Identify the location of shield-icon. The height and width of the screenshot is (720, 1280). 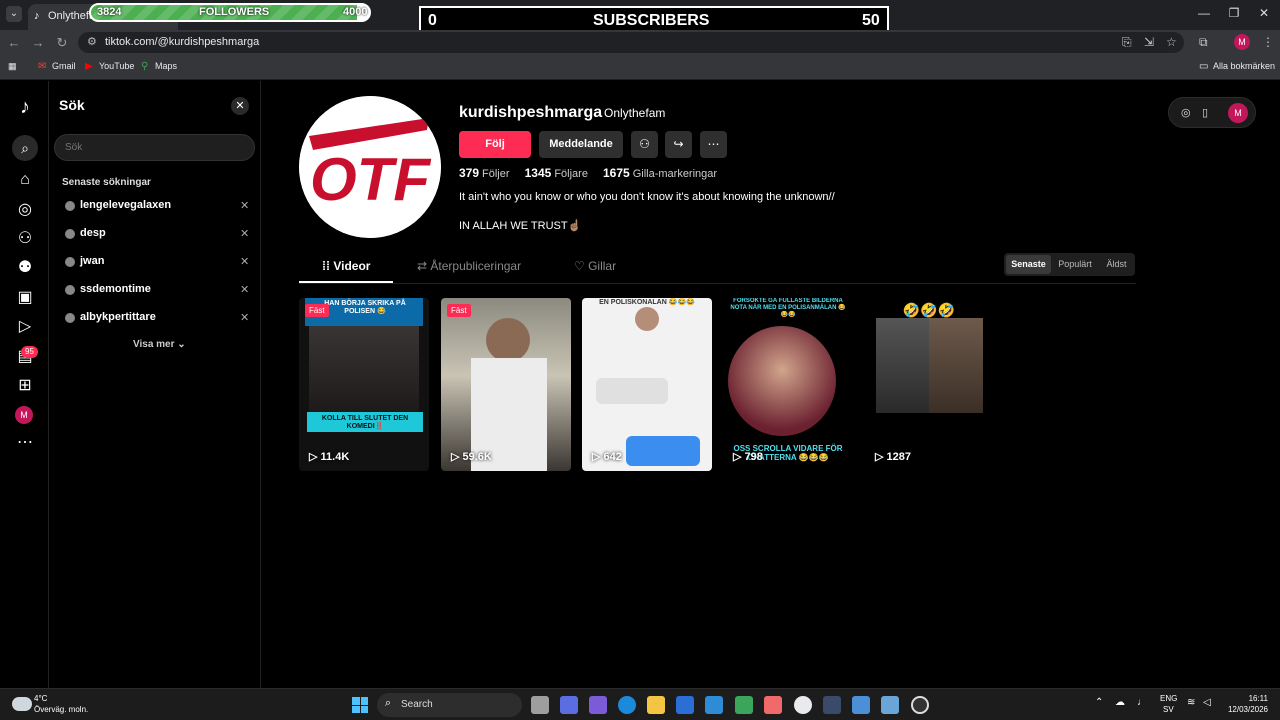
(744, 705).